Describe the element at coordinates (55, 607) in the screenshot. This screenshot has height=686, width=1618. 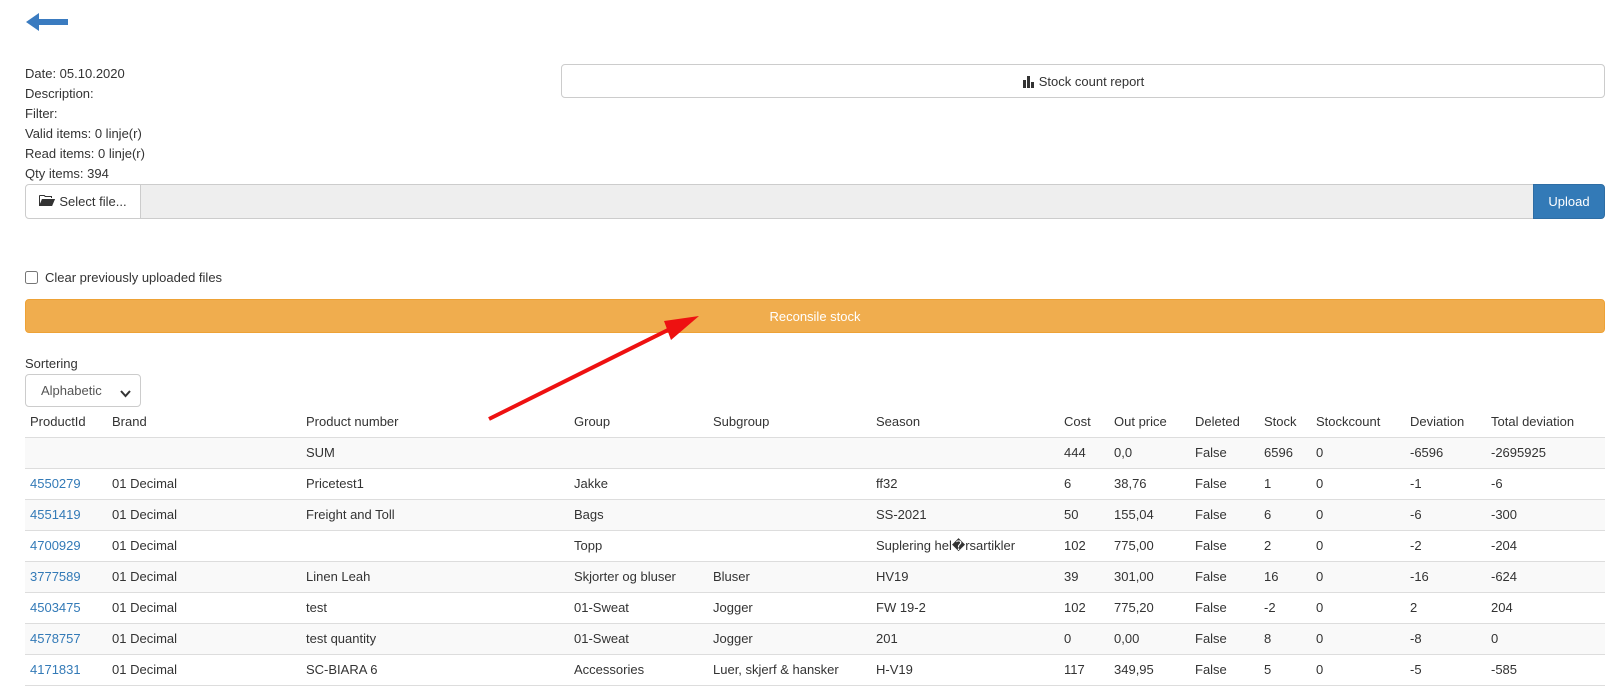
I see `product-id-link: 4503475` at that location.